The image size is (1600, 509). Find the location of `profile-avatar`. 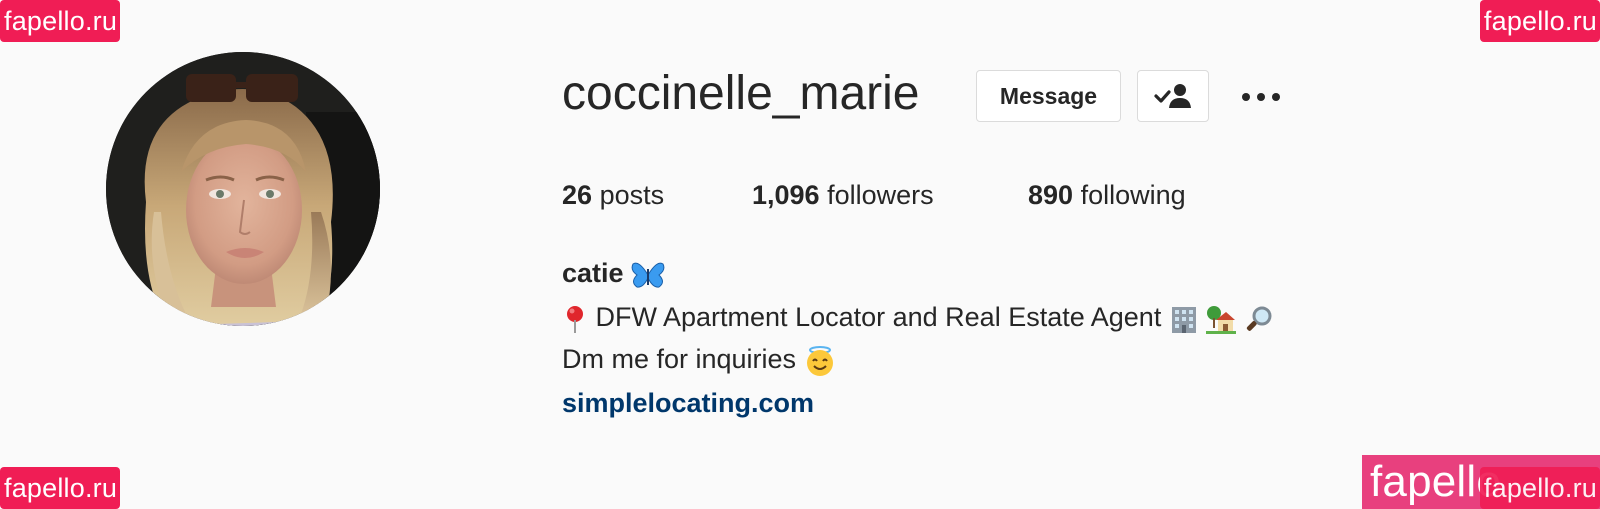

profile-avatar is located at coordinates (243, 189).